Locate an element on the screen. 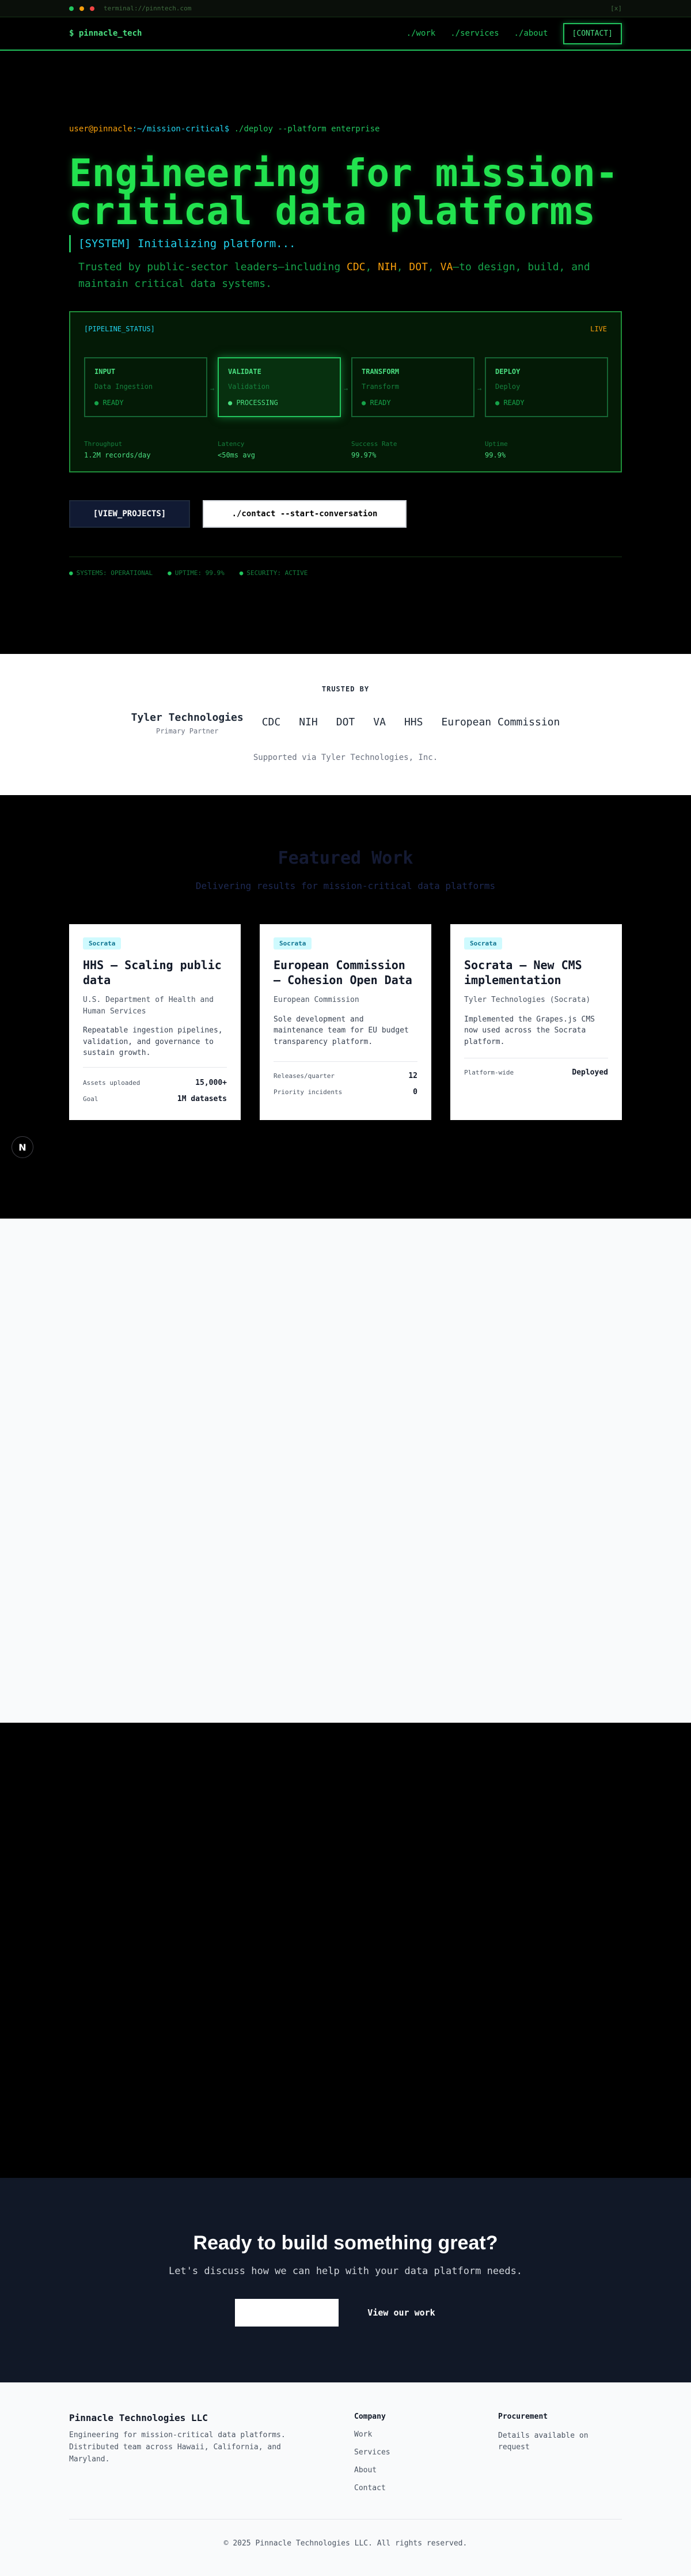 The height and width of the screenshot is (2576, 691). nav-link-work: ./work is located at coordinates (421, 33).